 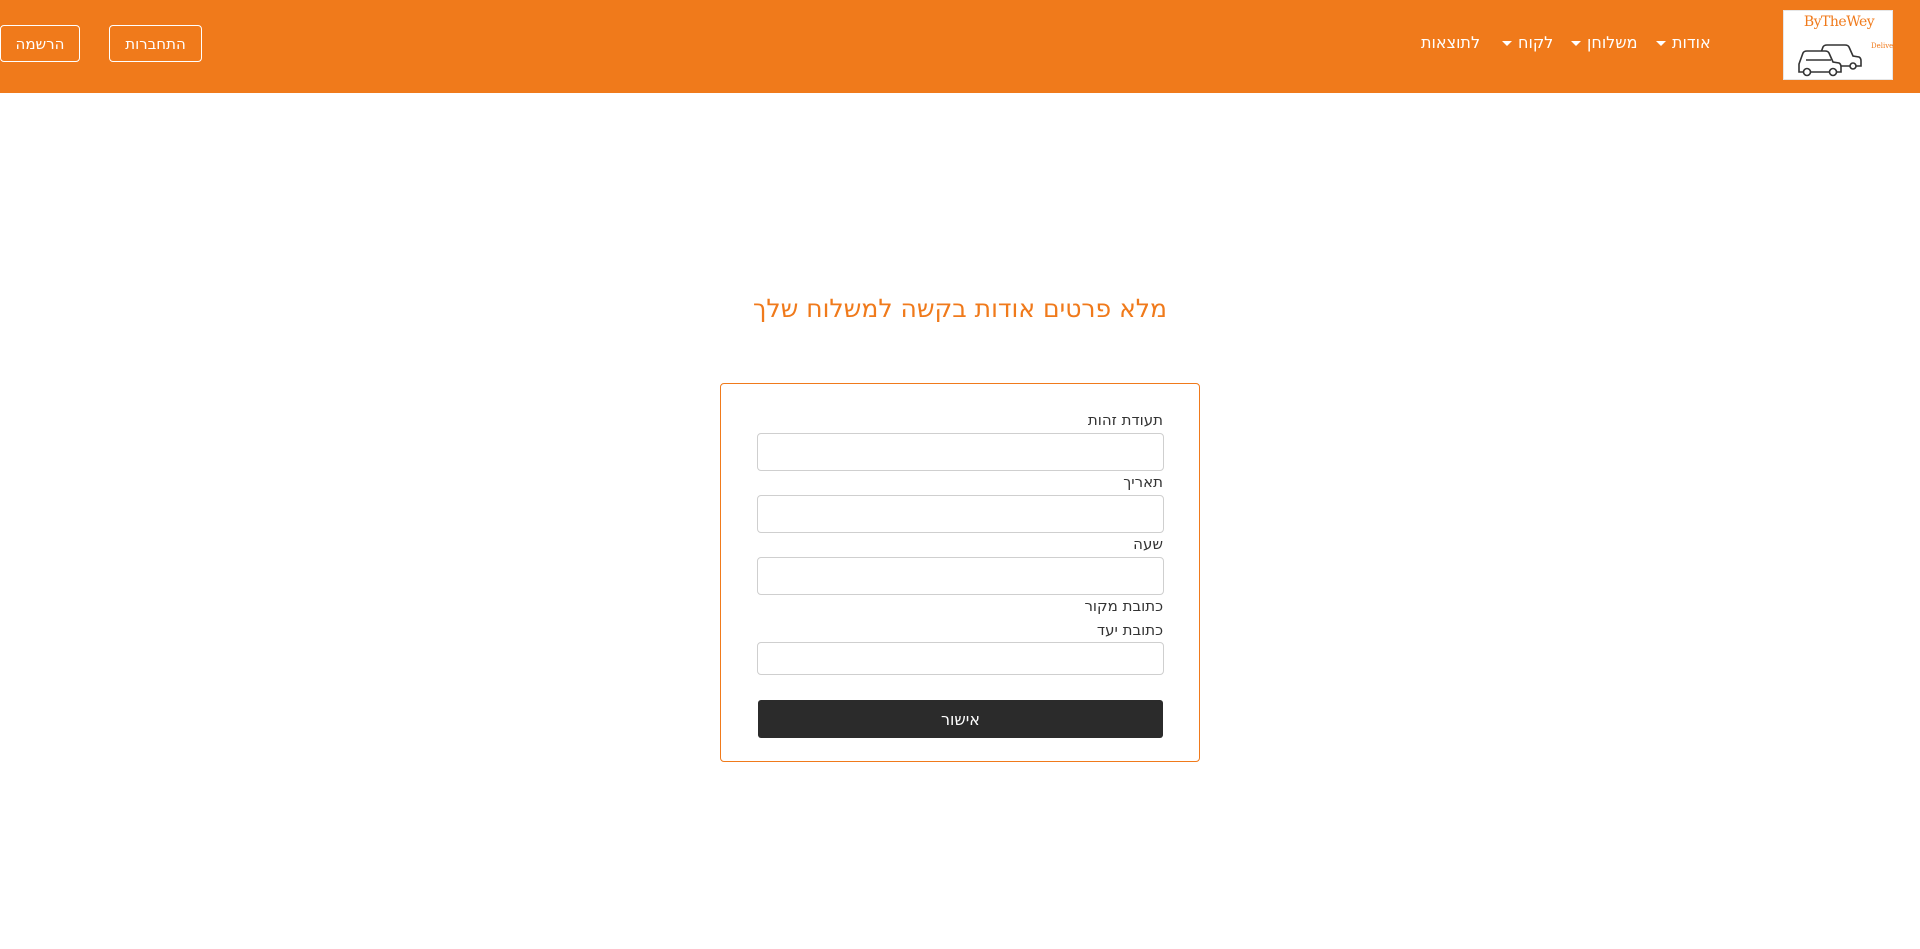 I want to click on logo-text: ByTheWey, so click(x=1839, y=22).